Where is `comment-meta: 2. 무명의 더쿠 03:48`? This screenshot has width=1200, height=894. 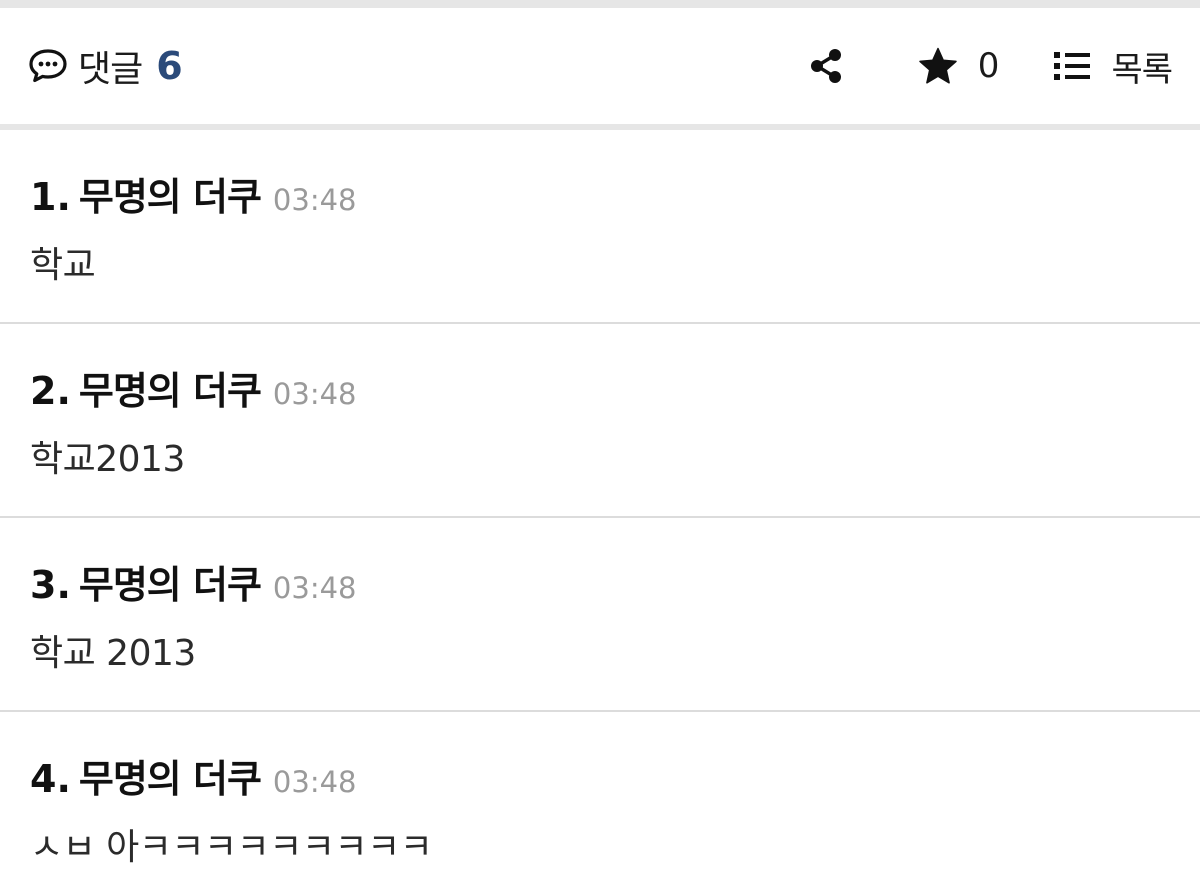
comment-meta: 2. 무명의 더쿠 03:48 is located at coordinates (600, 391).